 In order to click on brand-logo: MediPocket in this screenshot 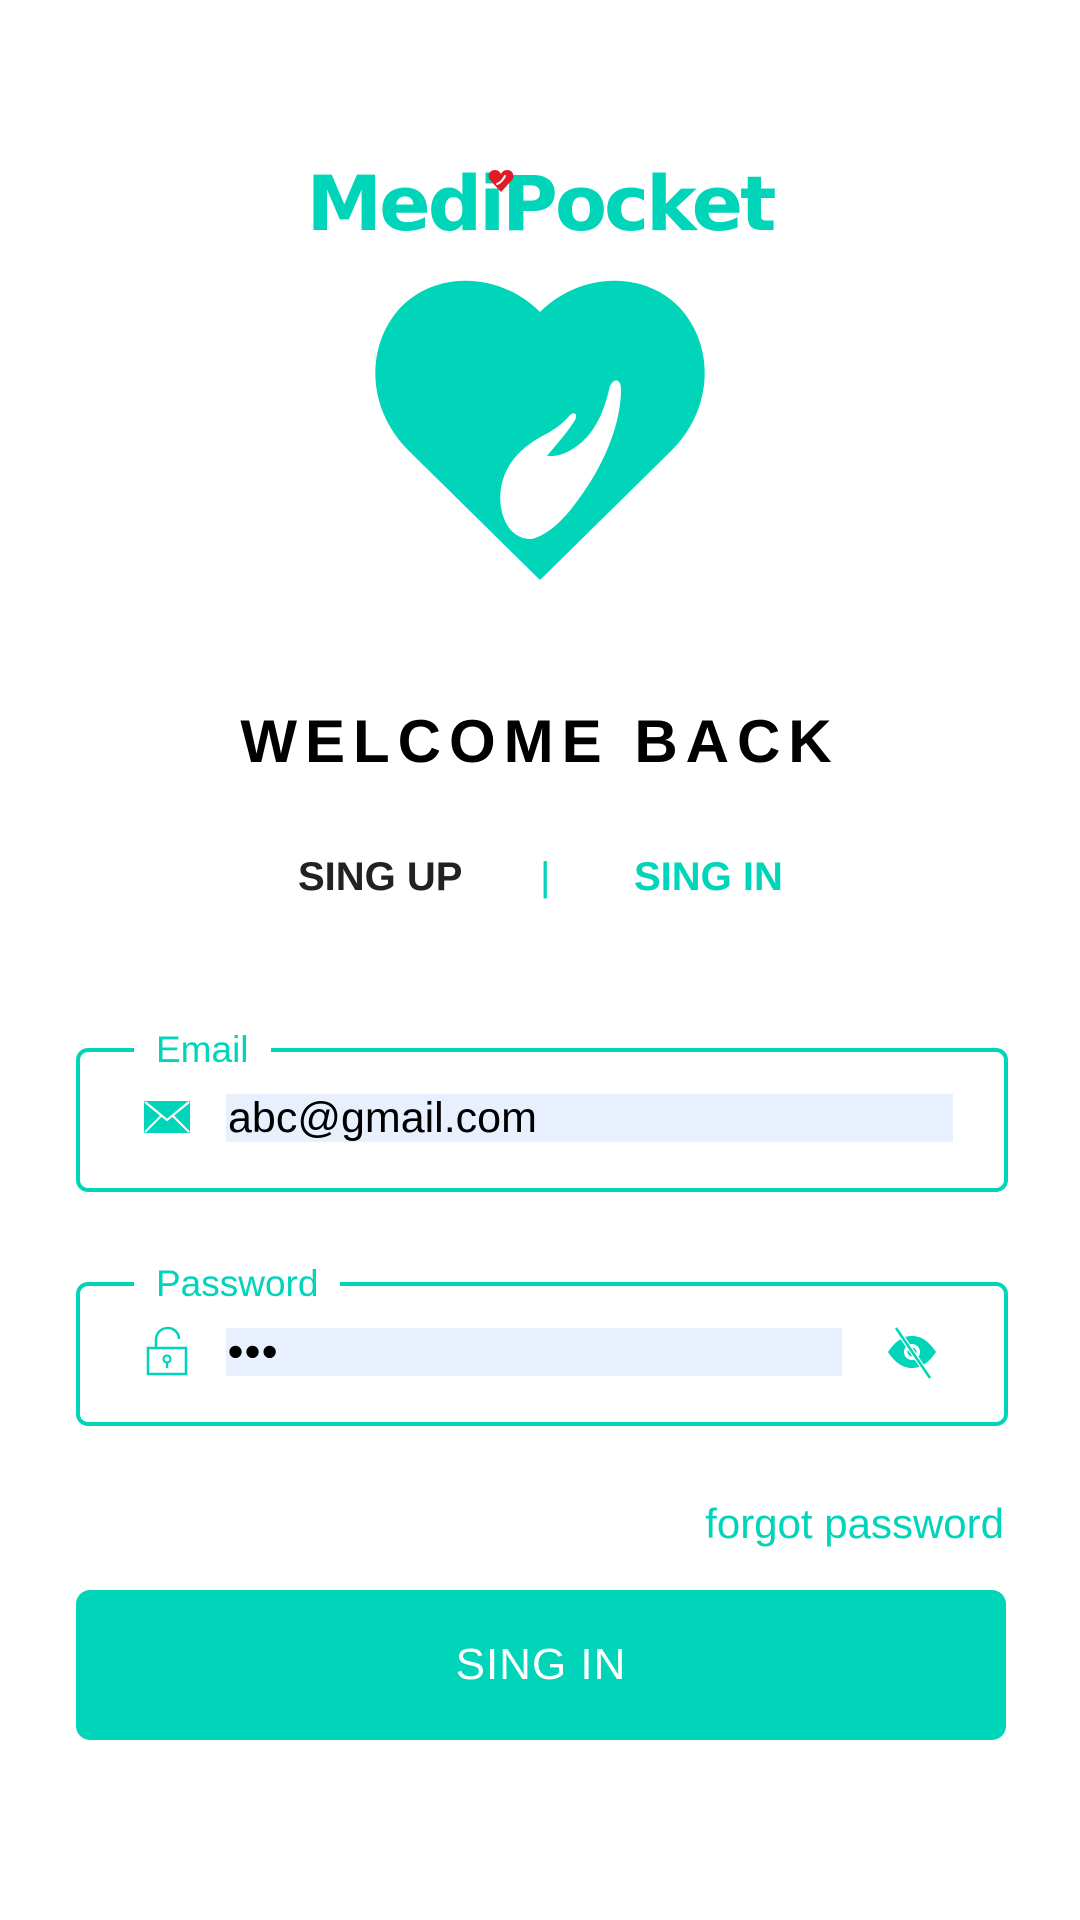, I will do `click(540, 210)`.